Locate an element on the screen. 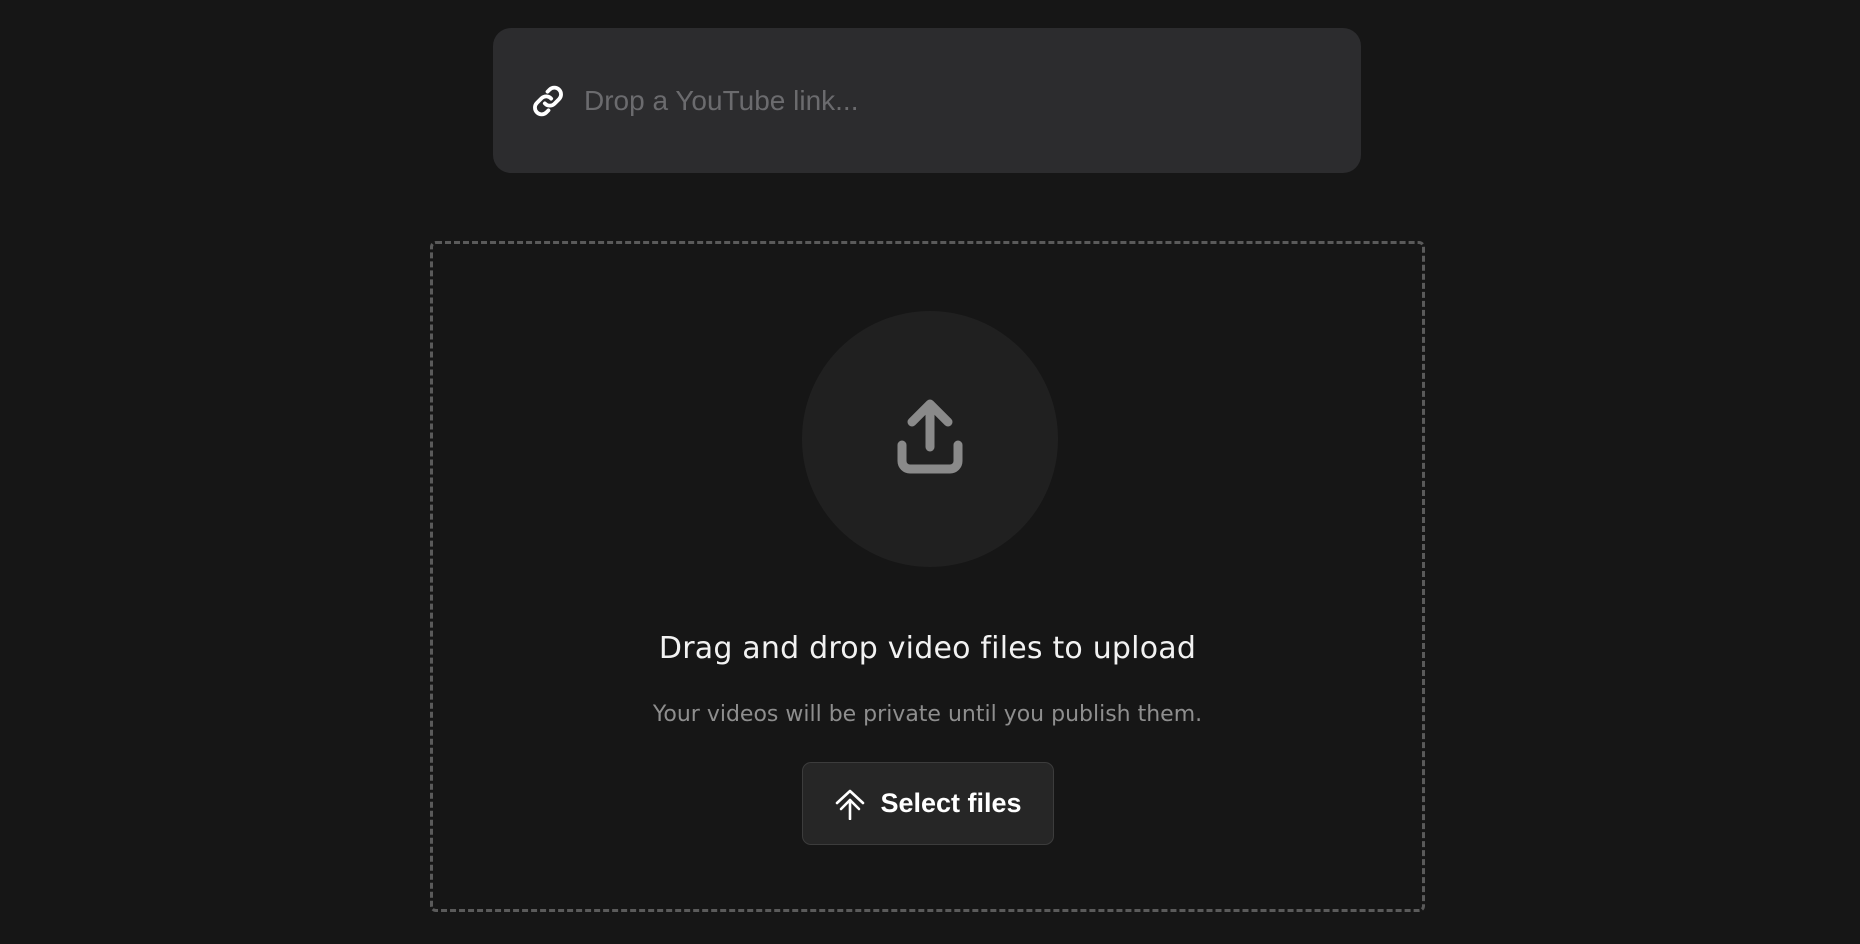 This screenshot has height=944, width=1860. youtube-link-input is located at coordinates (972, 100).